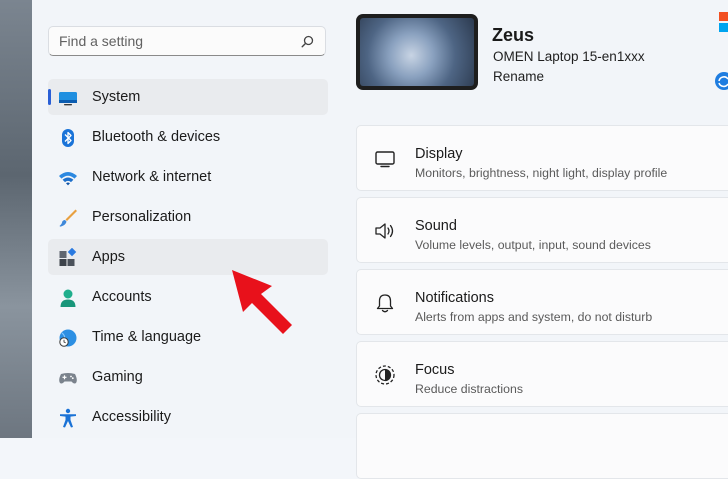 The image size is (728, 479). I want to click on bluetooth-icon, so click(68, 138).